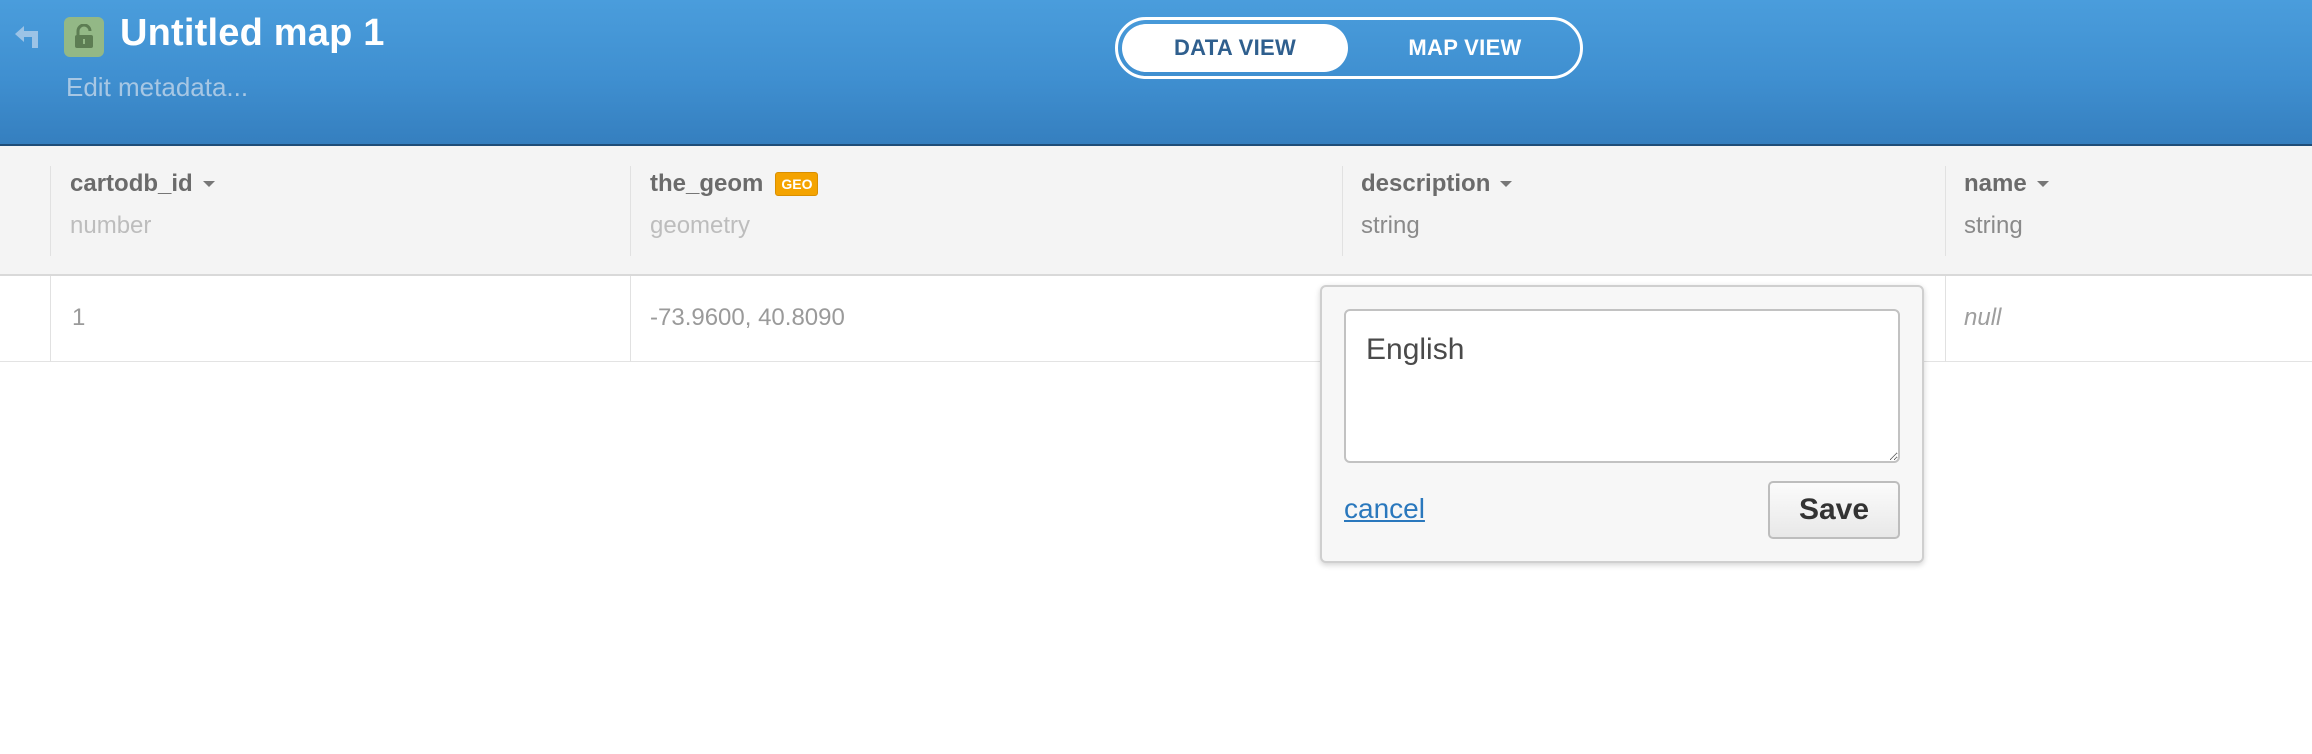 Image resolution: width=2312 pixels, height=754 pixels. Describe the element at coordinates (131, 183) in the screenshot. I see `column-name: cartodb_id` at that location.